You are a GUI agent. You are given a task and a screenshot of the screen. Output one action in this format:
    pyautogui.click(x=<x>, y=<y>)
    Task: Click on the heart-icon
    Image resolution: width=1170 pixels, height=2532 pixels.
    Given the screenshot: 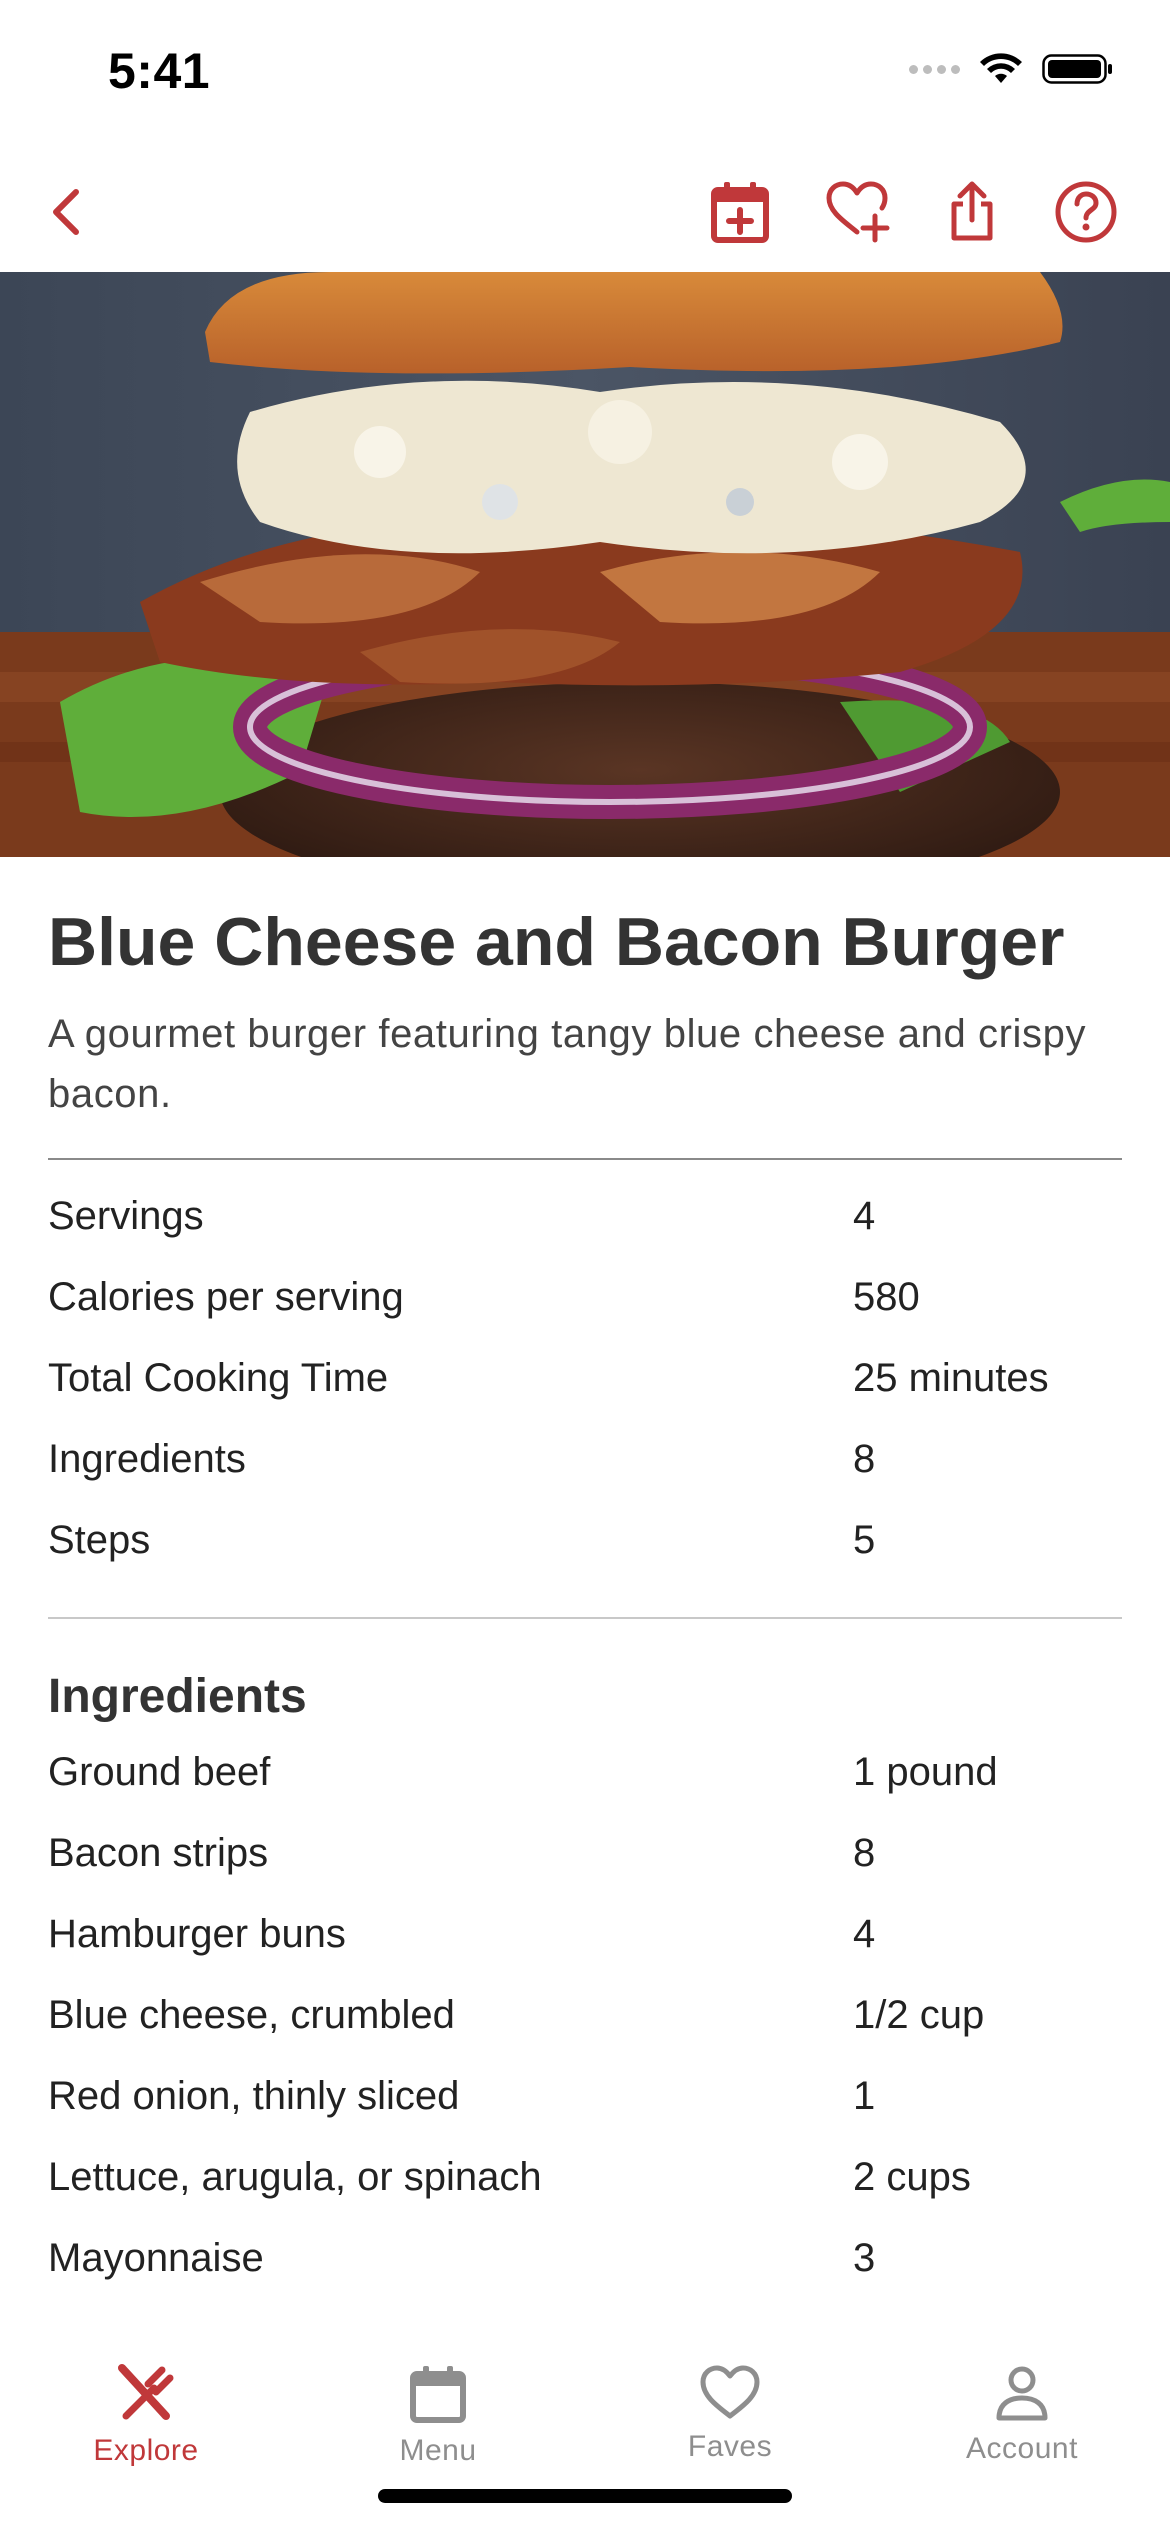 What is the action you would take?
    pyautogui.click(x=730, y=2392)
    